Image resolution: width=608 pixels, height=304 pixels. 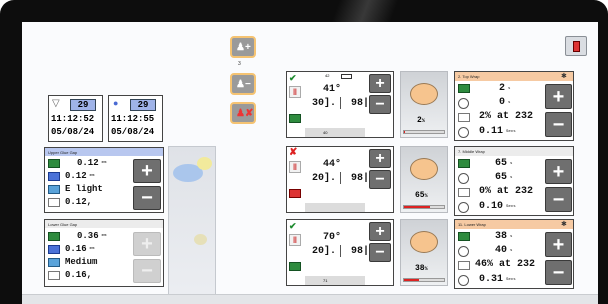 I want to click on cancel-operator-button: ♟✘, so click(x=243, y=113).